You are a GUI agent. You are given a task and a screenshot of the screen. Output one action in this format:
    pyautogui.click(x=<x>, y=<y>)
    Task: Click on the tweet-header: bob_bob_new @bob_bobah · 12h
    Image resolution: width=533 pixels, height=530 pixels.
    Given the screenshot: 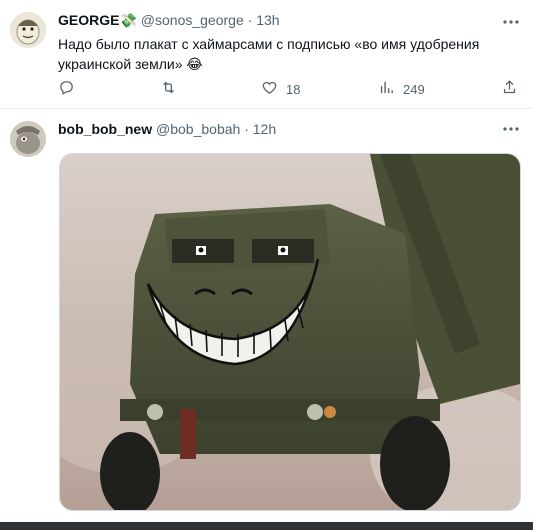 What is the action you would take?
    pyautogui.click(x=275, y=129)
    